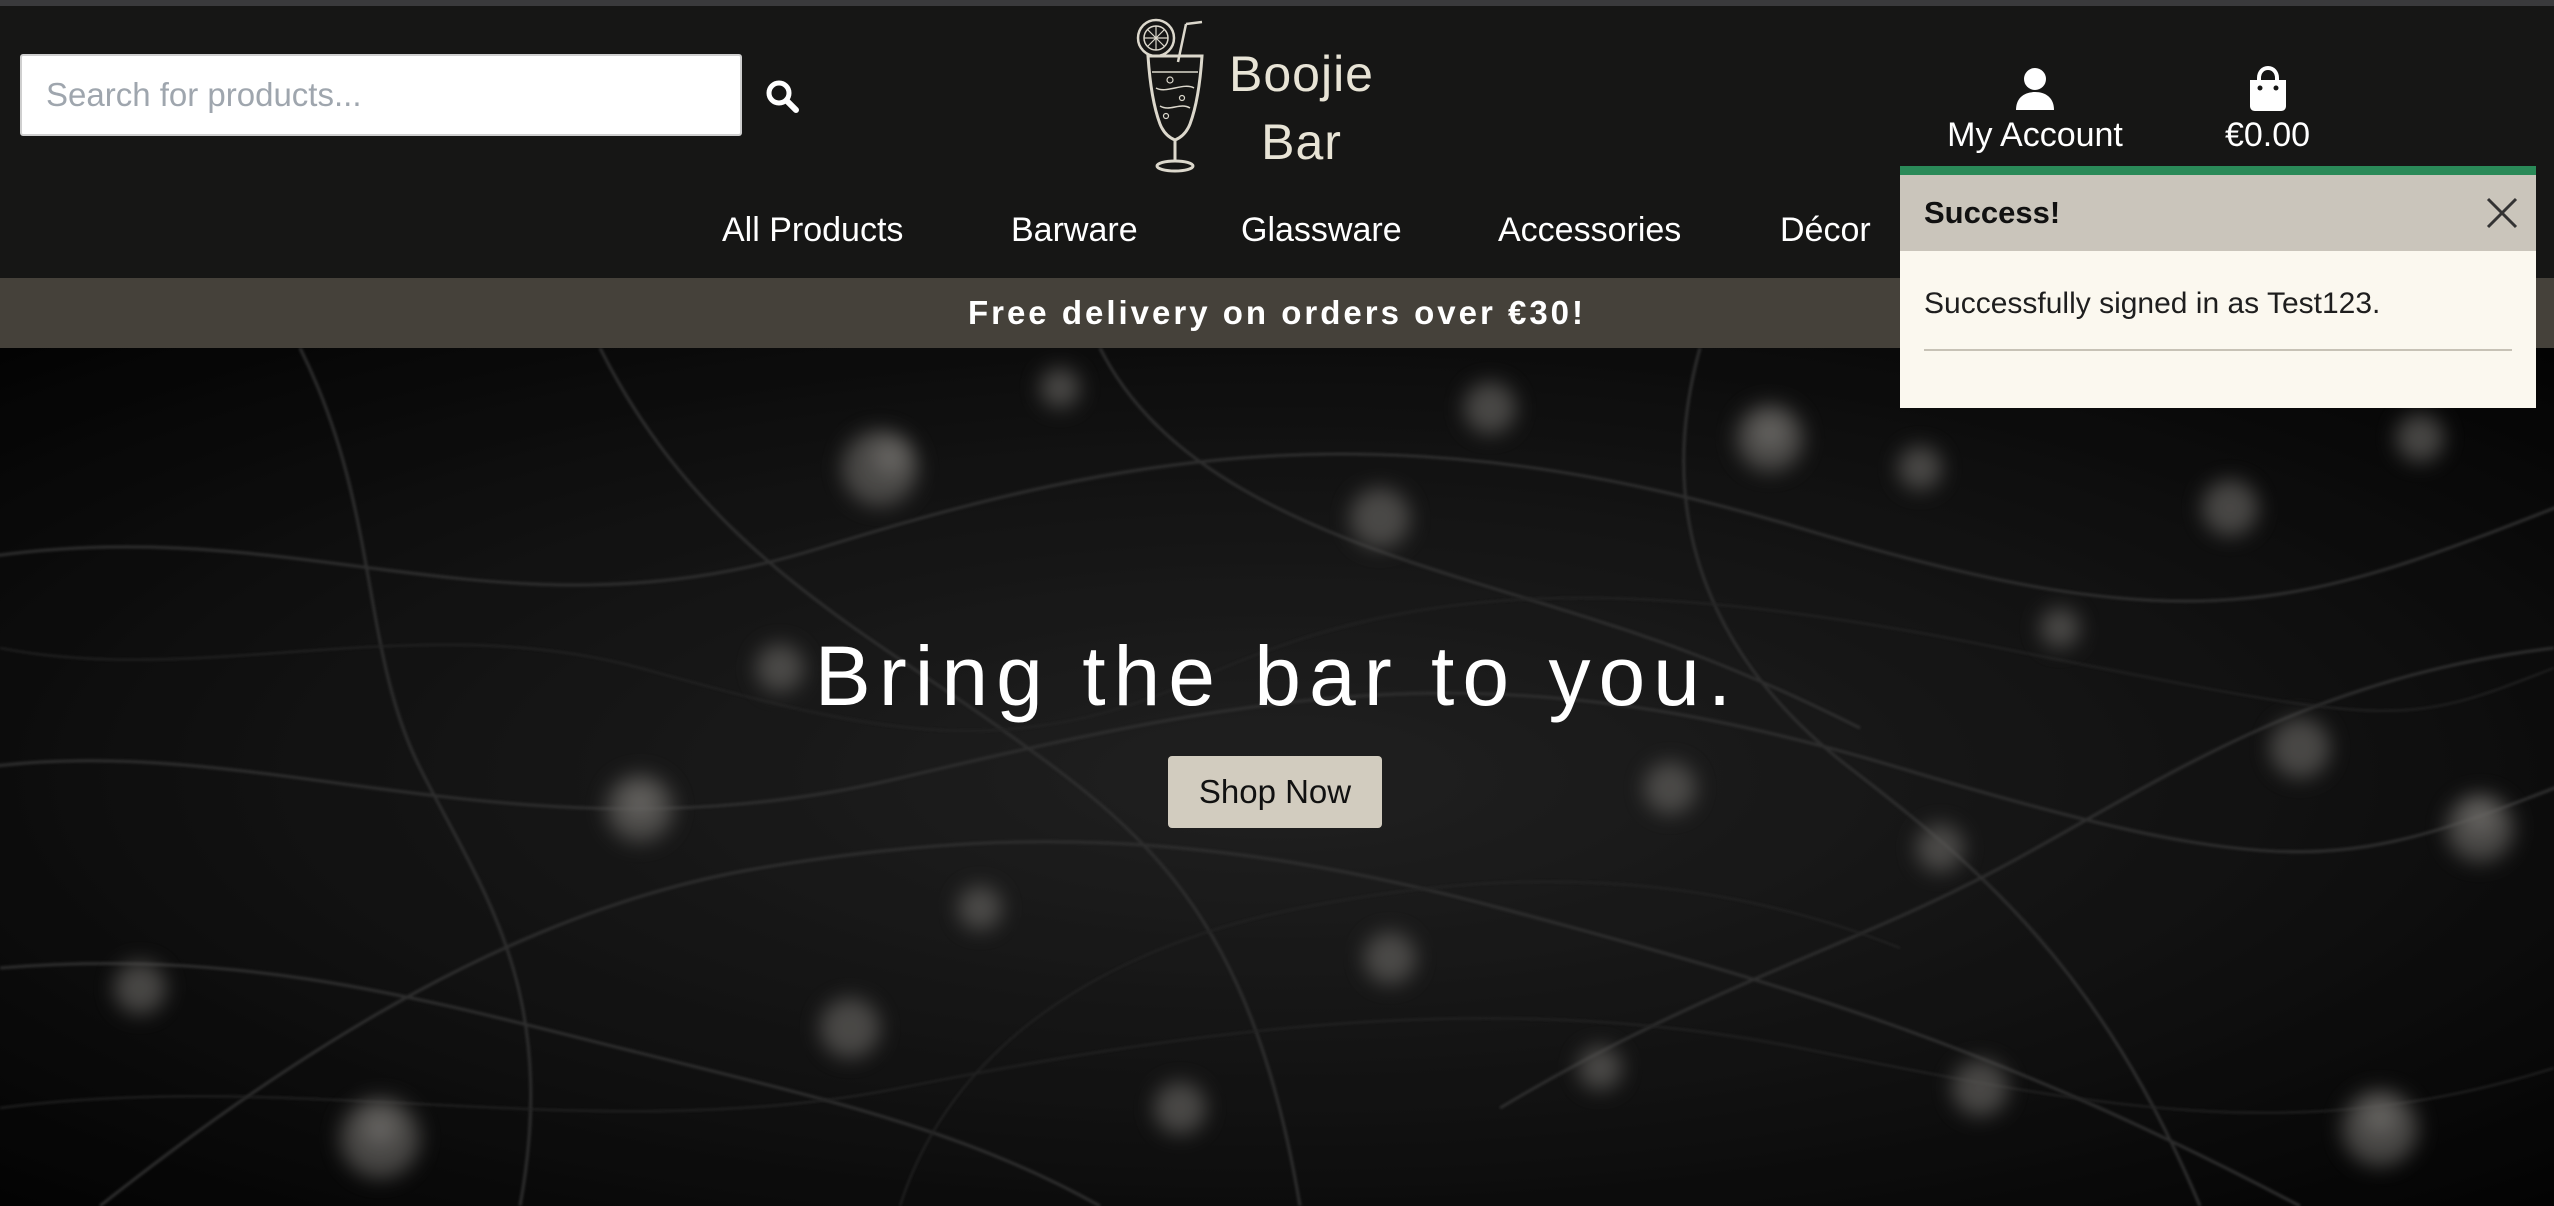  Describe the element at coordinates (1301, 108) in the screenshot. I see `brand-name: Boojie Bar` at that location.